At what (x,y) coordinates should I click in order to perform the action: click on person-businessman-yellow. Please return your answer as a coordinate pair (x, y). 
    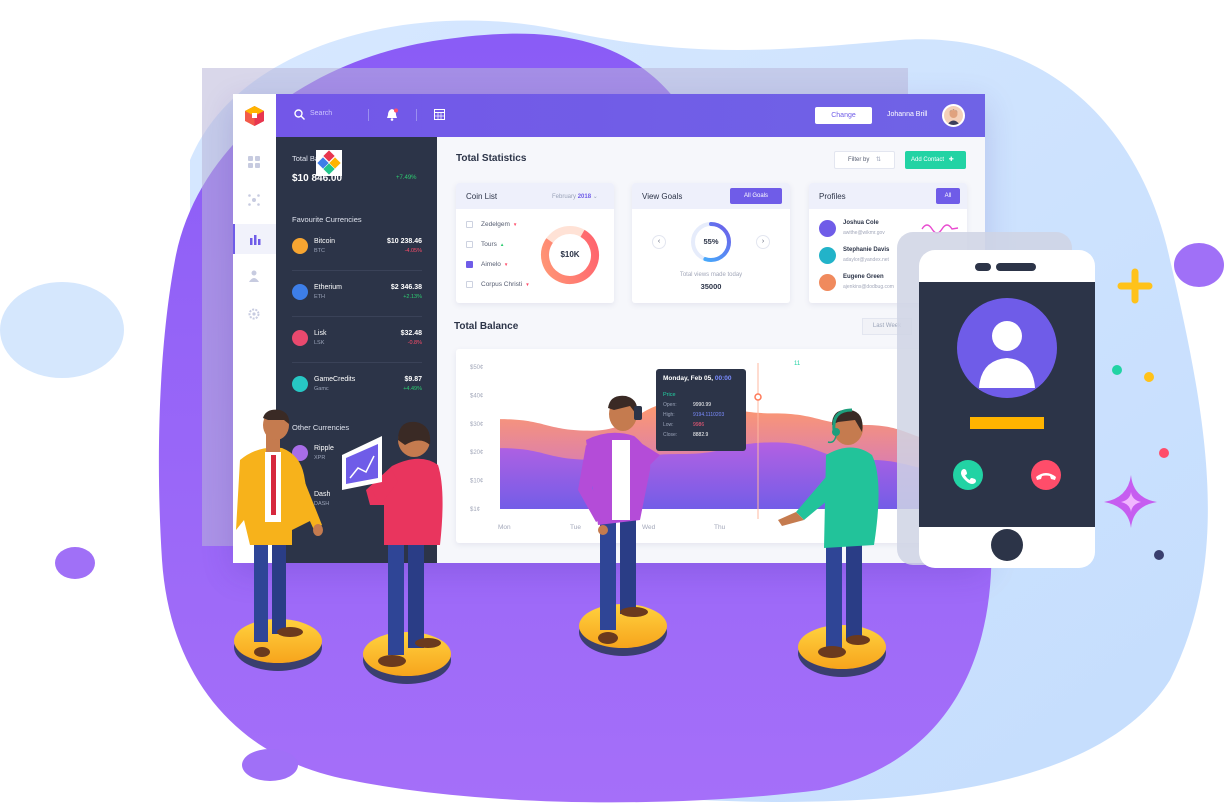
    Looking at the image, I should click on (279, 533).